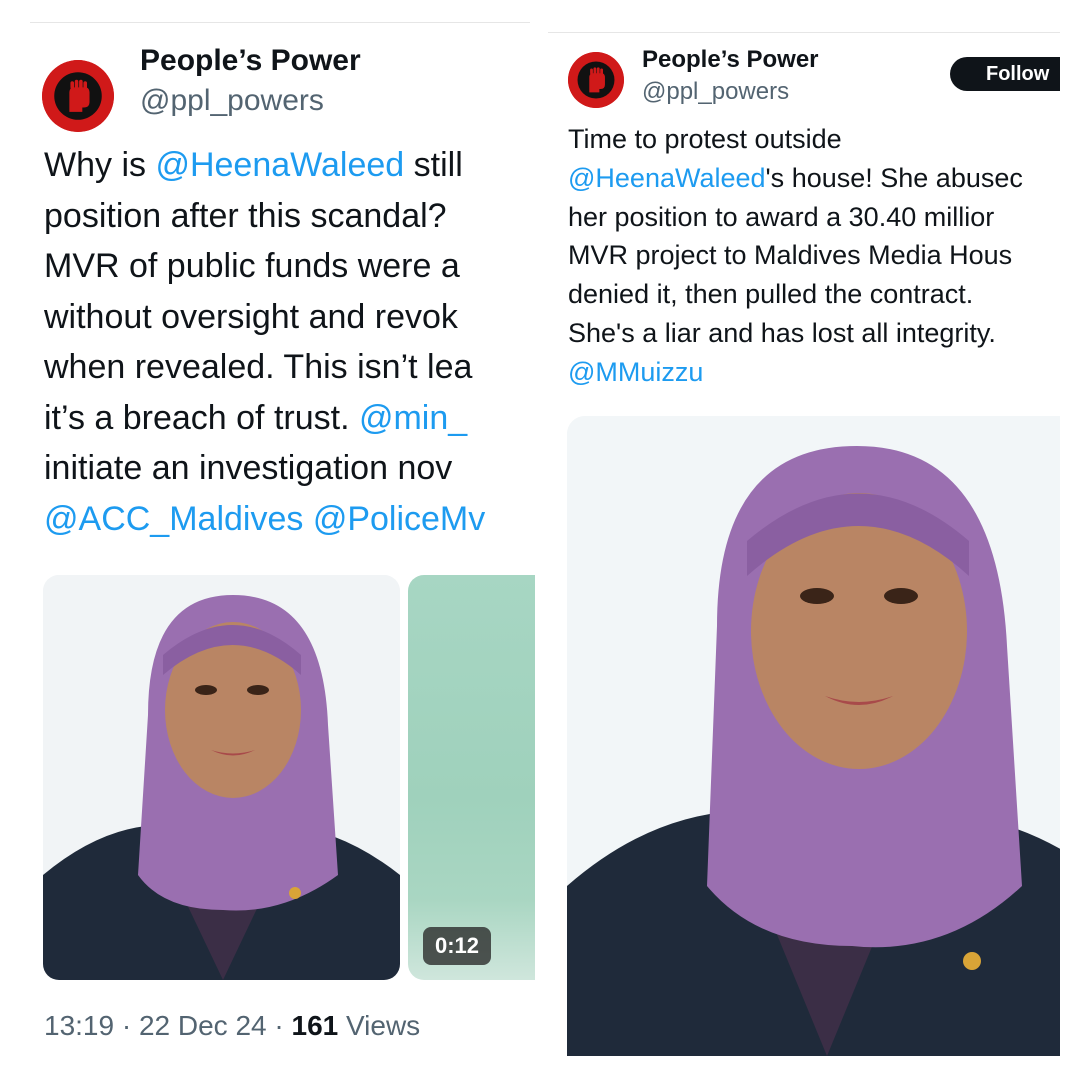 The image size is (1080, 1080). Describe the element at coordinates (264, 519) in the screenshot. I see `mention-link: @ACC_Maldives @PoliceMv` at that location.